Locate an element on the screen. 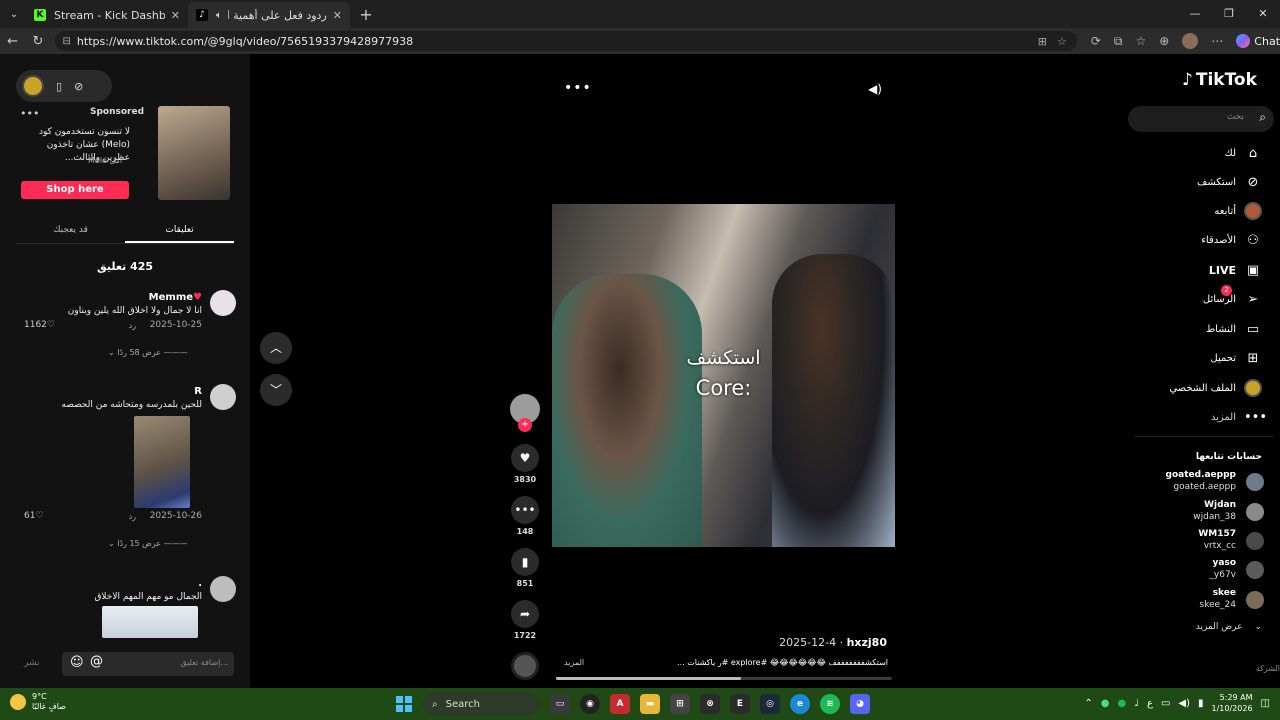 The height and width of the screenshot is (720, 1280). epic-games-icon: E is located at coordinates (740, 704).